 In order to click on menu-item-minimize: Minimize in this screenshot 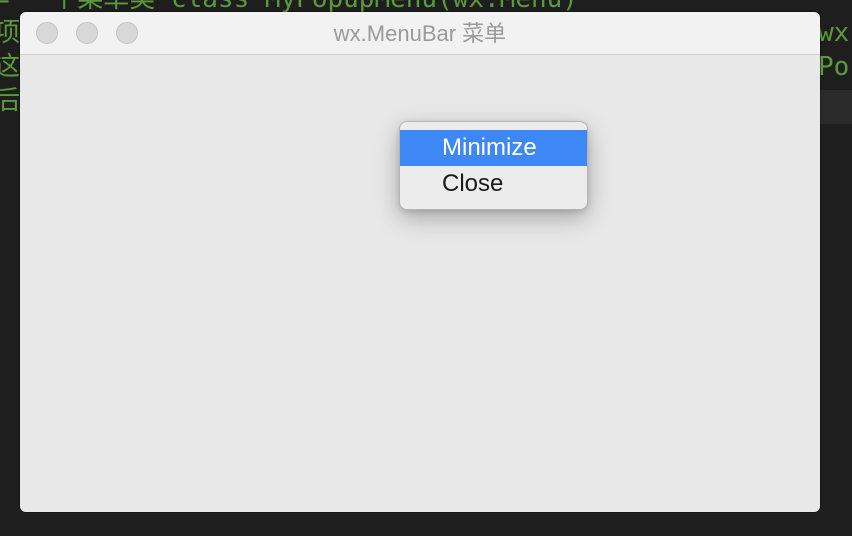, I will do `click(493, 148)`.